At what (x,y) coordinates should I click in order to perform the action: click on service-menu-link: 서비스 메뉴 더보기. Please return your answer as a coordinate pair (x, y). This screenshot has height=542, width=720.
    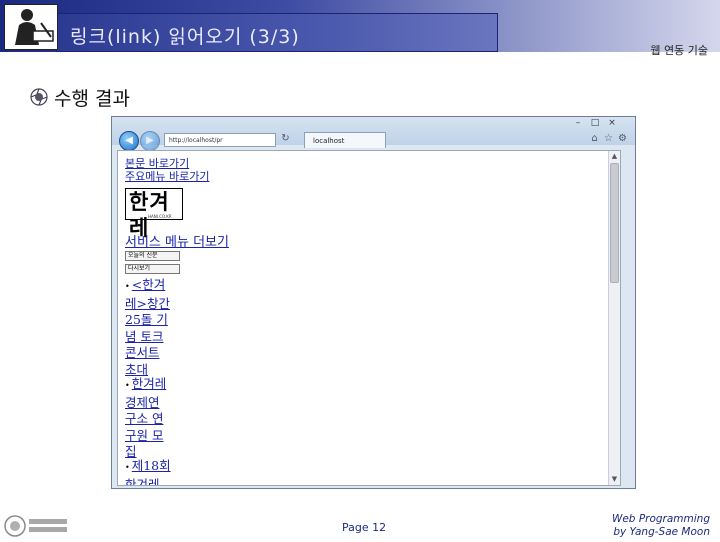
    Looking at the image, I should click on (177, 240).